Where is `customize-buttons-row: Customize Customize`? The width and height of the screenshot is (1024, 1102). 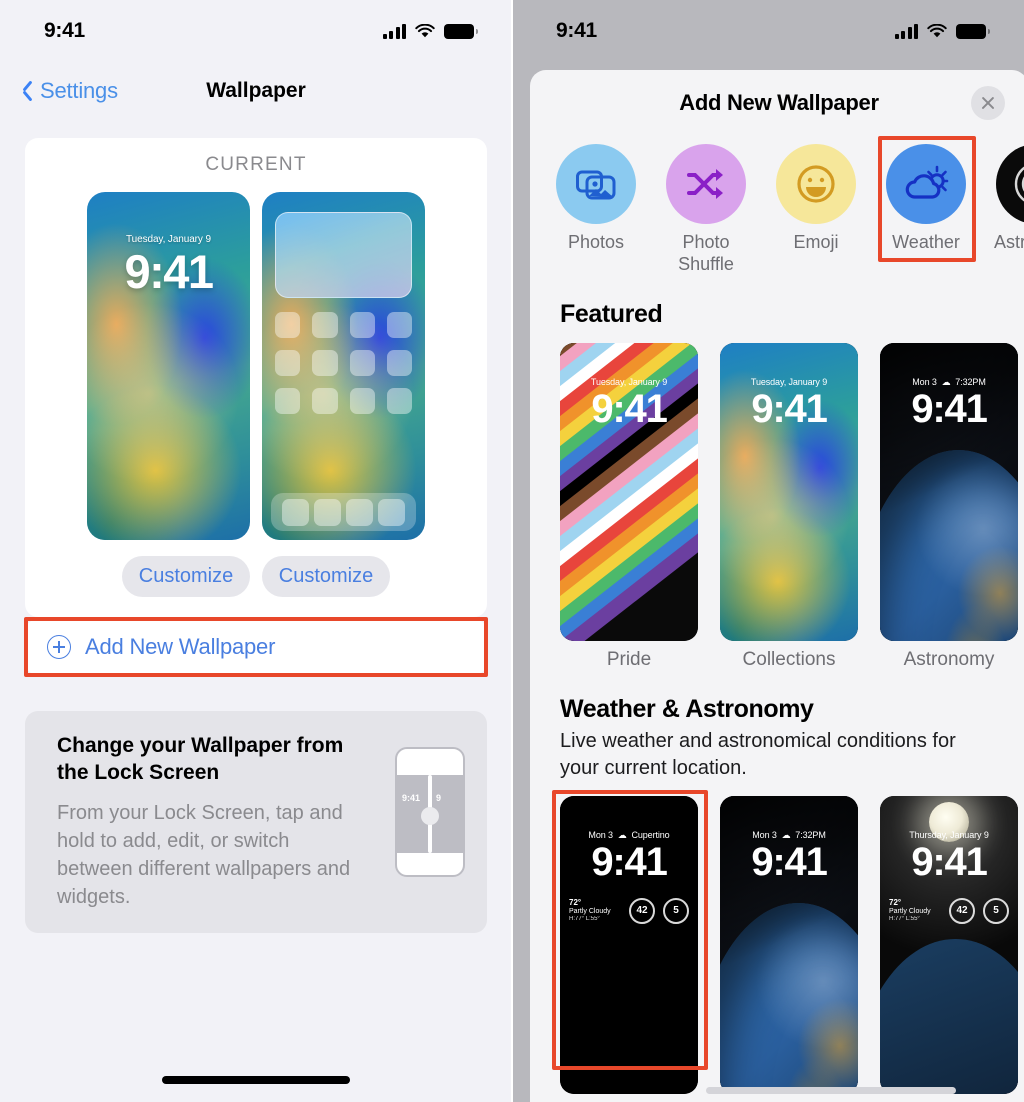
customize-buttons-row: Customize Customize is located at coordinates (256, 576).